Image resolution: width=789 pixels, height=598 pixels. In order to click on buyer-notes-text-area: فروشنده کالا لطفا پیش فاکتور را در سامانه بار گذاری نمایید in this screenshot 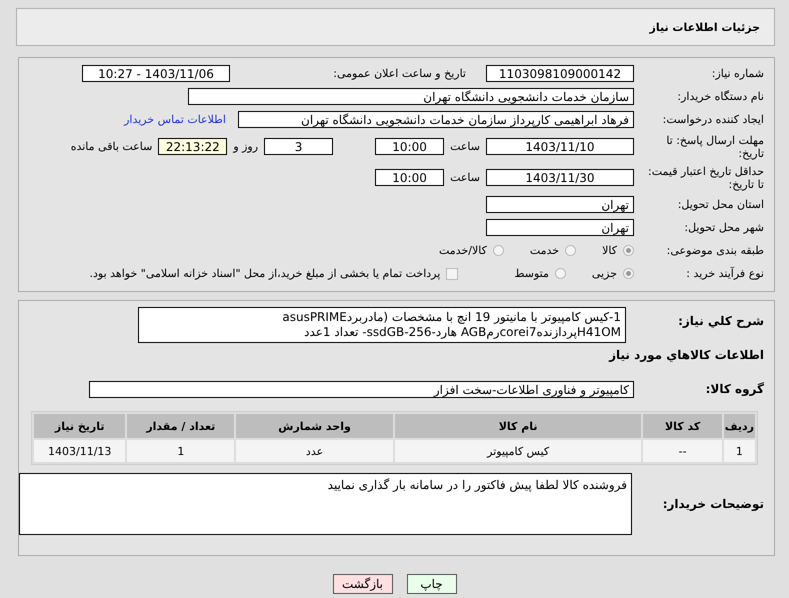, I will do `click(325, 504)`.